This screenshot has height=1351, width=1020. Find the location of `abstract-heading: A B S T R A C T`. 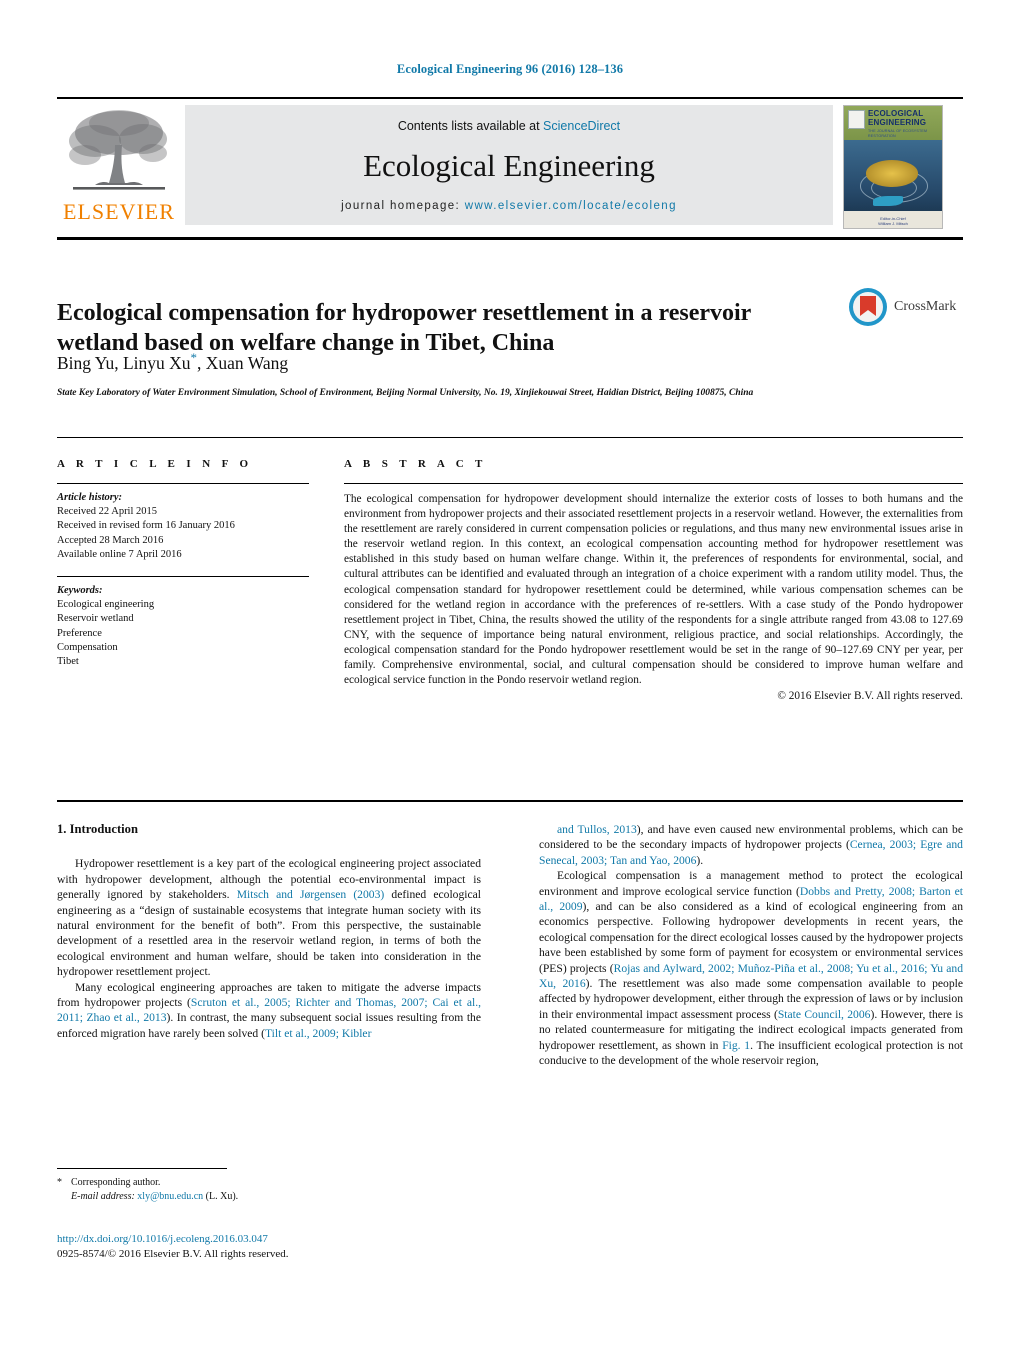

abstract-heading: A B S T R A C T is located at coordinates (415, 464).